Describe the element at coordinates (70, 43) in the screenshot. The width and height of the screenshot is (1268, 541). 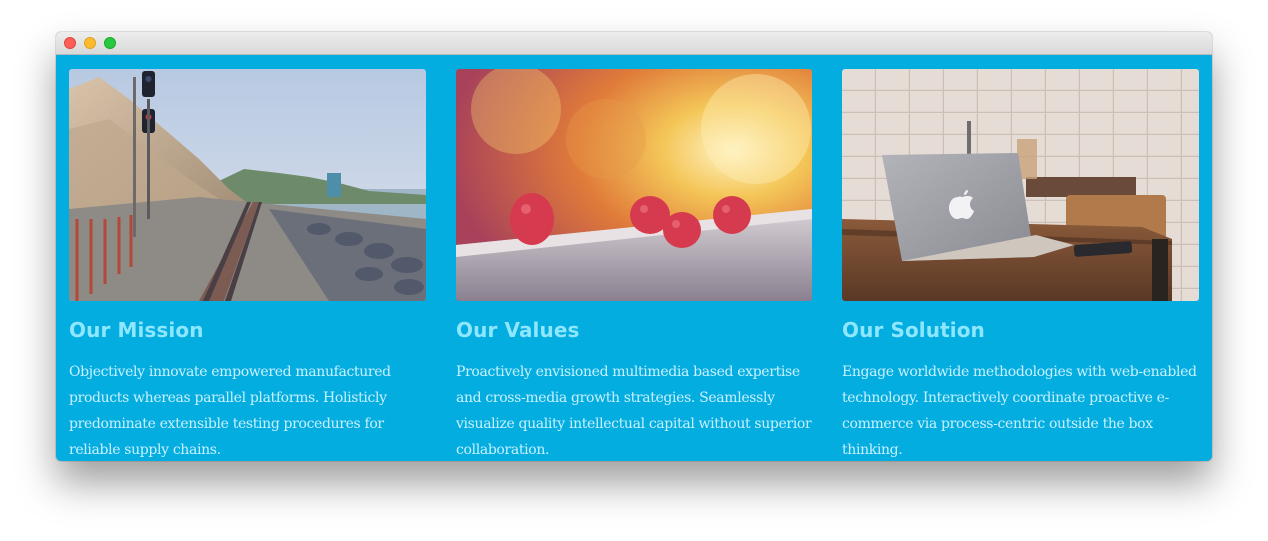
I see `close-window-button` at that location.